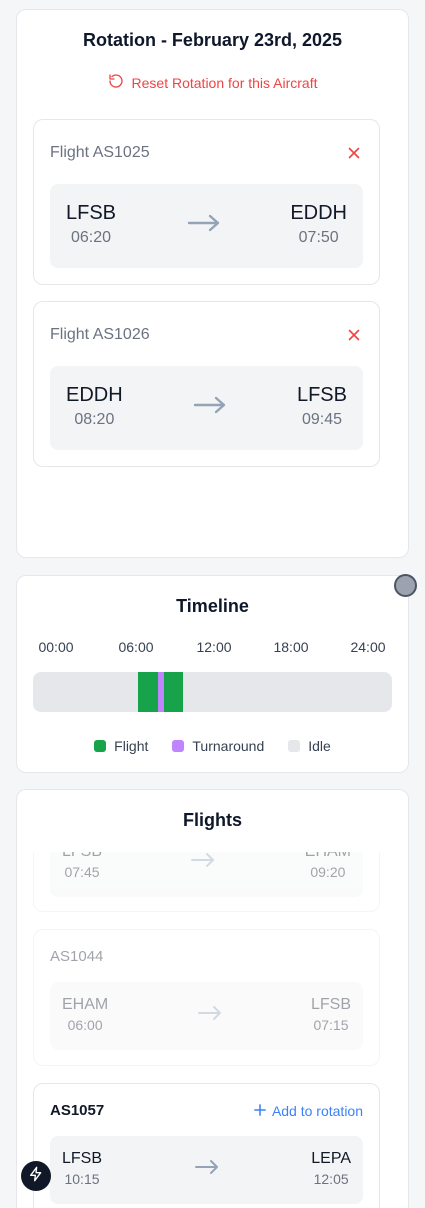 The width and height of the screenshot is (425, 1208). I want to click on timeline-ticks: 00:00 06:00 12:00 18:00 24:00, so click(212, 647).